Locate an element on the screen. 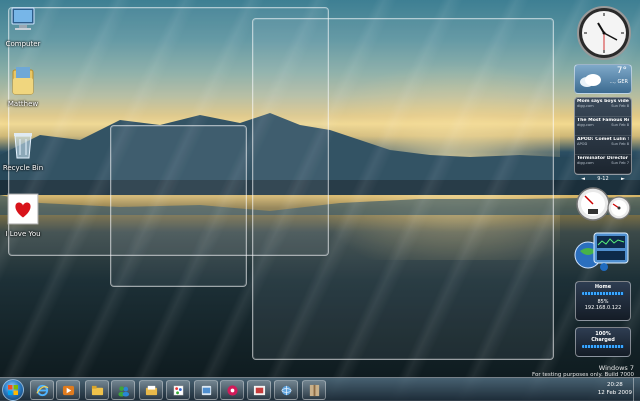  desktop-icon-user-folder: Matthew is located at coordinates (24, 86).